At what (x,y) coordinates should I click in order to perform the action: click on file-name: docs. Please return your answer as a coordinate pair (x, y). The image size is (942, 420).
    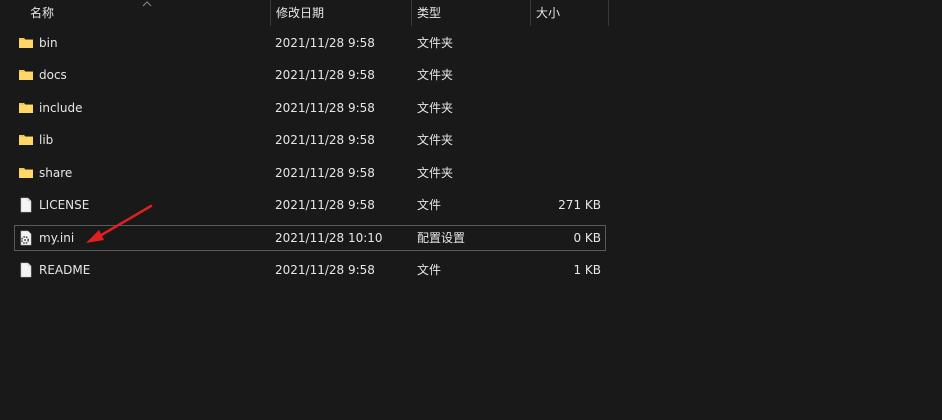
    Looking at the image, I should click on (53, 75).